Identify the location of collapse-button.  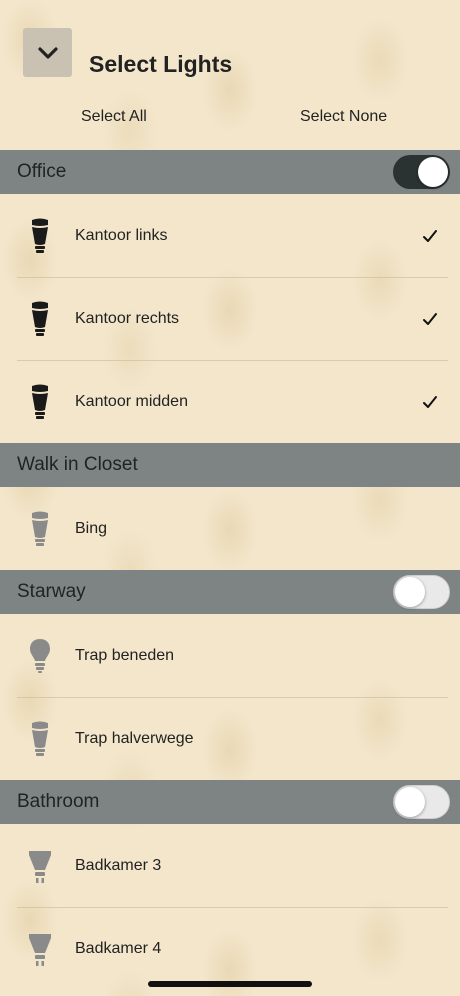
(47, 52).